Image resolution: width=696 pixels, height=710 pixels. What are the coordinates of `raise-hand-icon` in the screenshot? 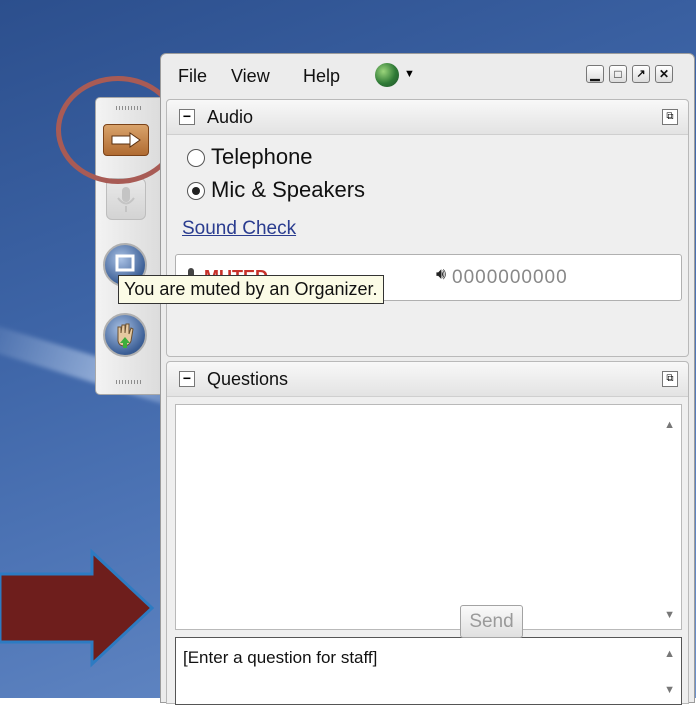 It's located at (125, 335).